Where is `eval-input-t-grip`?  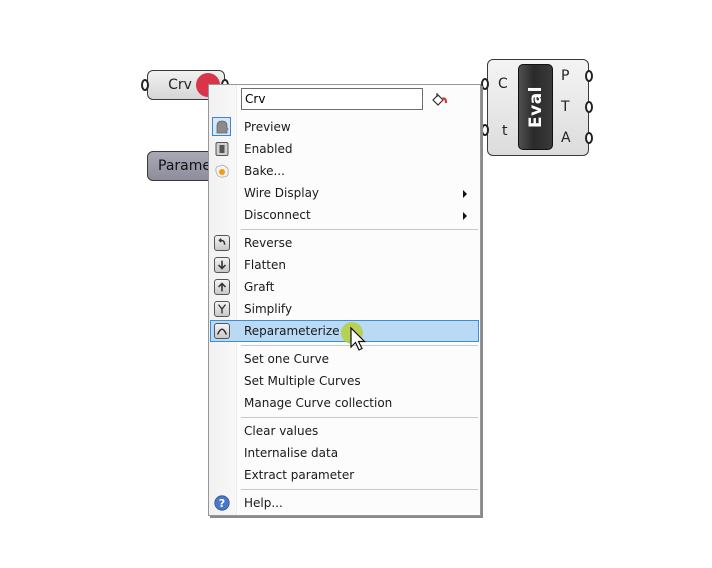 eval-input-t-grip is located at coordinates (485, 130).